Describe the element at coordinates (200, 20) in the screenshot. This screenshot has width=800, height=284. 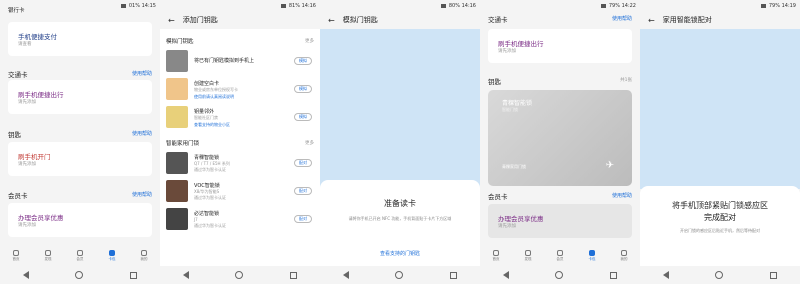
I see `page-title: 添加门钥匙` at that location.